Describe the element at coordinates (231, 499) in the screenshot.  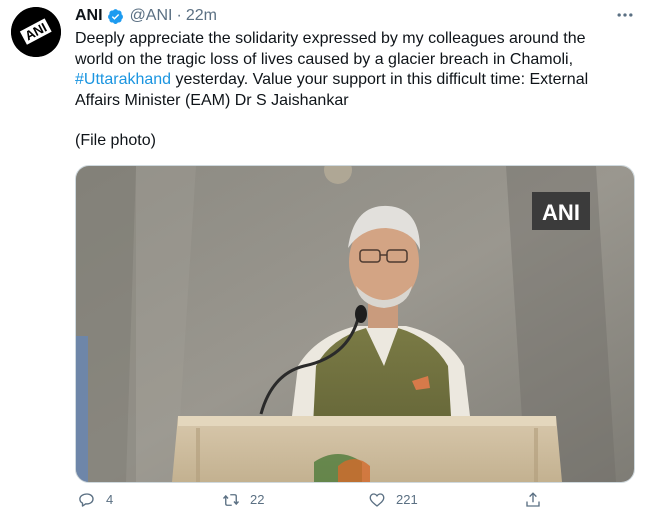
I see `retweet-icon` at that location.